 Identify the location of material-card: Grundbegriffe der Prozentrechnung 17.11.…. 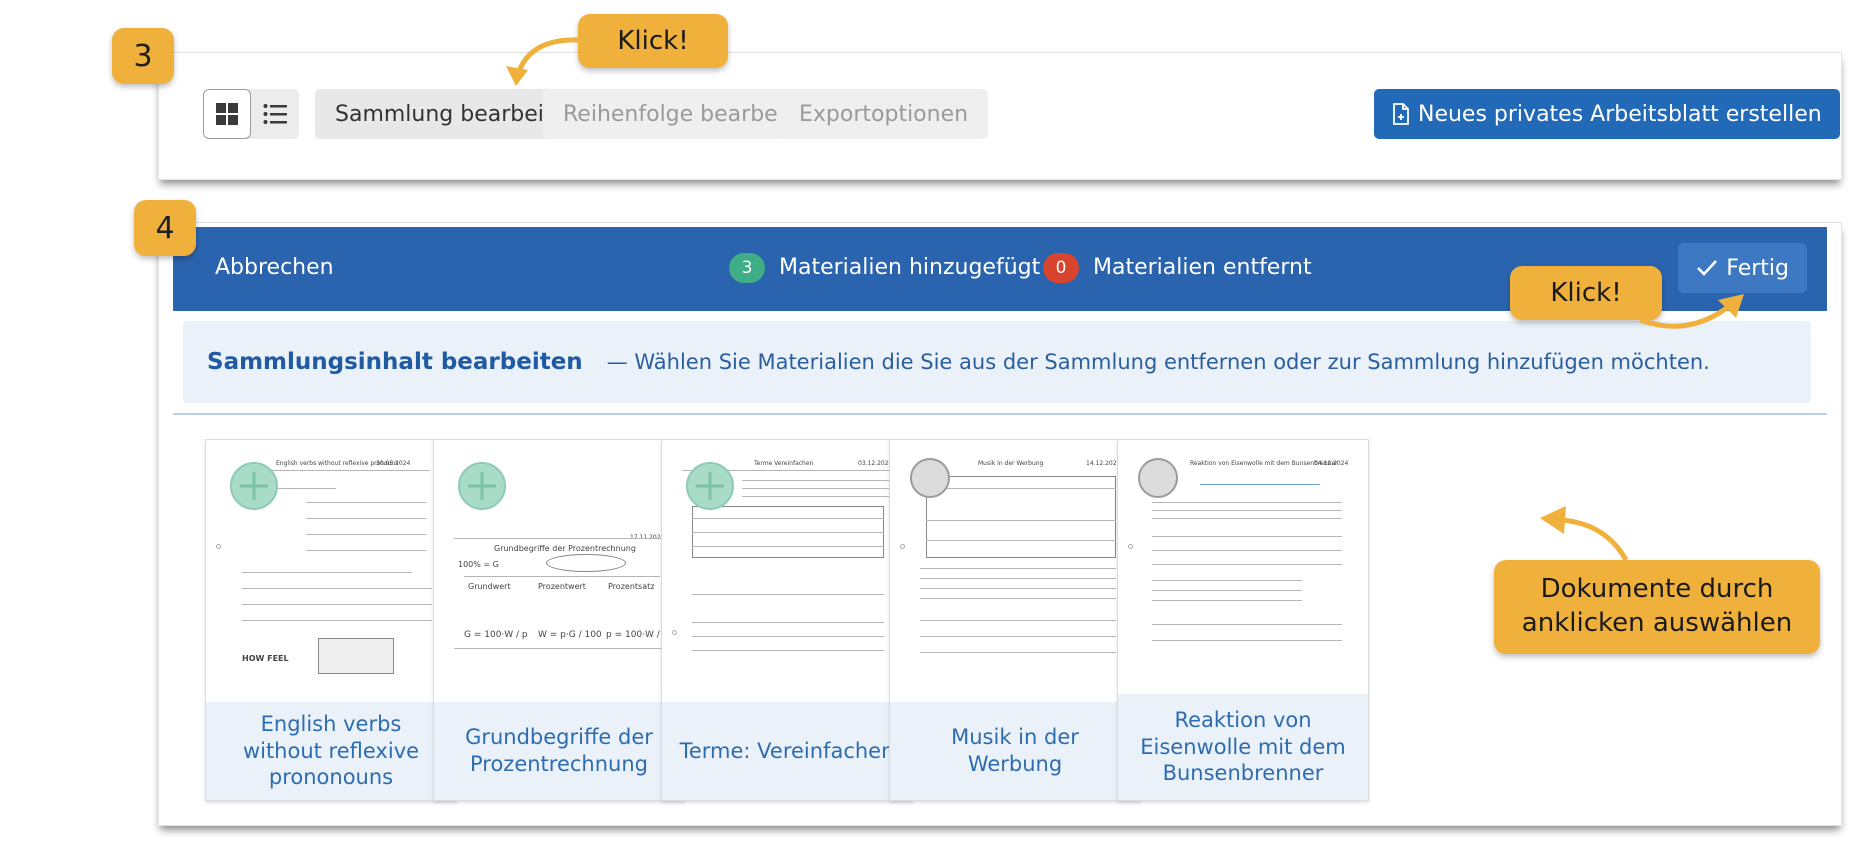
(559, 620).